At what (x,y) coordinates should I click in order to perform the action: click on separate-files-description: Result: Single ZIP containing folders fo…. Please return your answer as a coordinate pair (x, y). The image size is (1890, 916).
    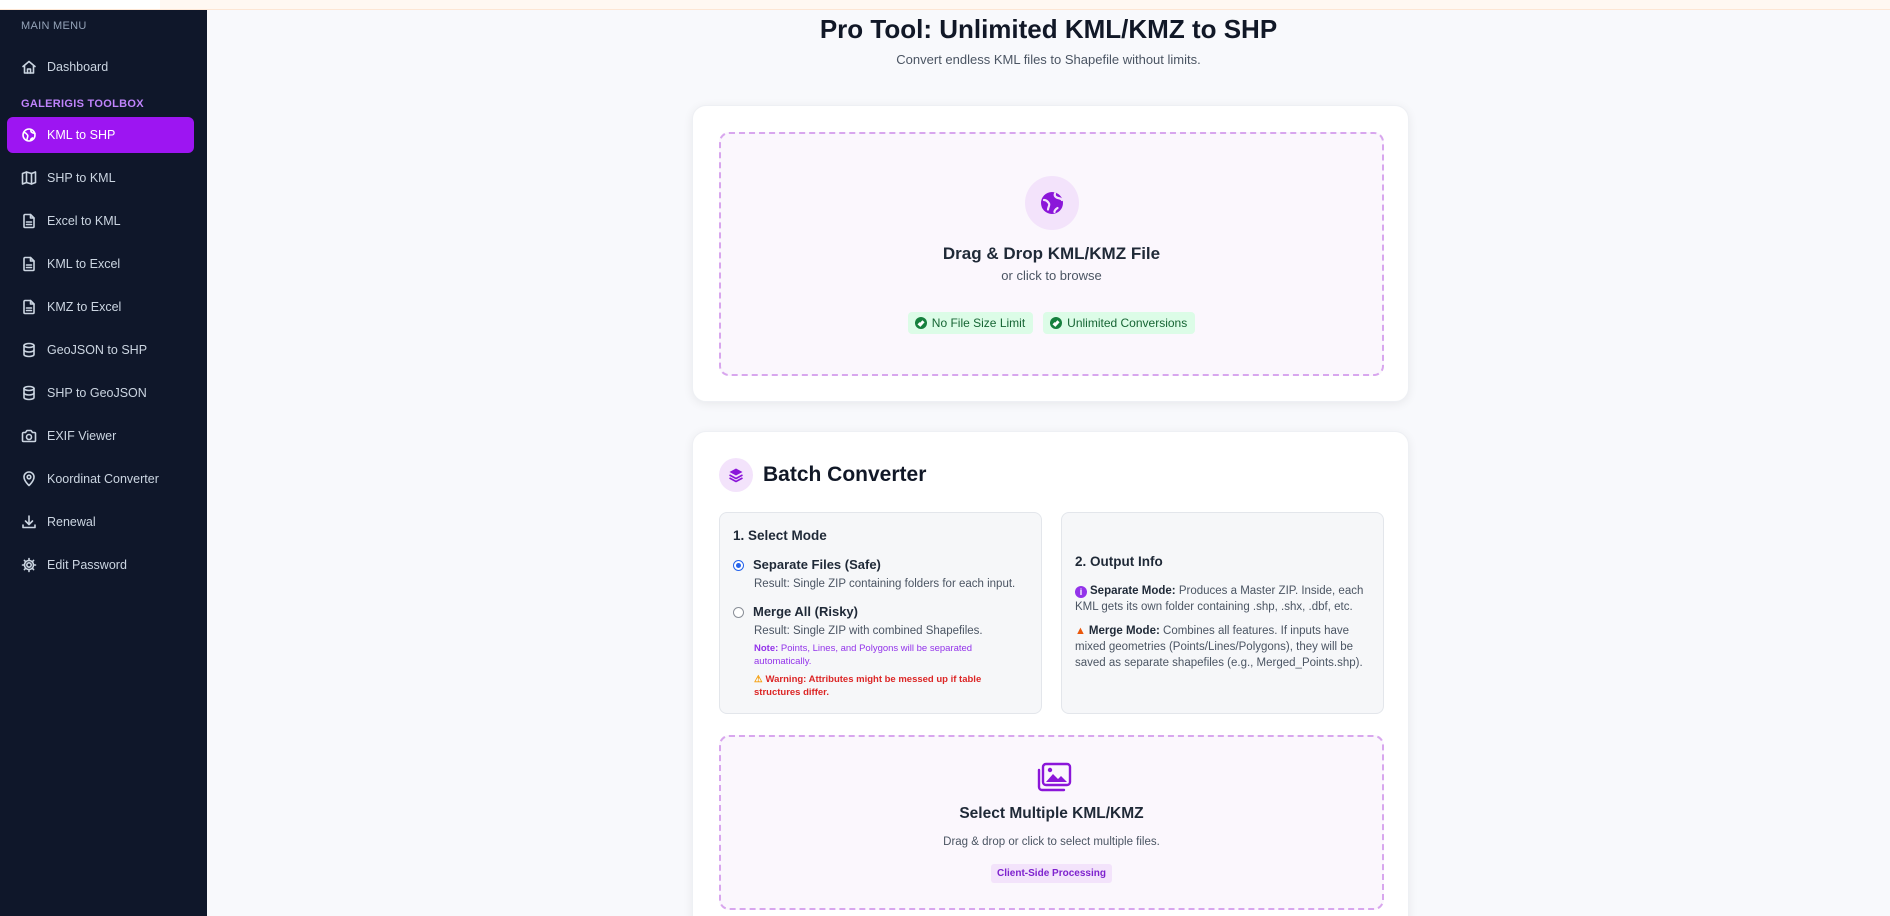
    Looking at the image, I should click on (885, 584).